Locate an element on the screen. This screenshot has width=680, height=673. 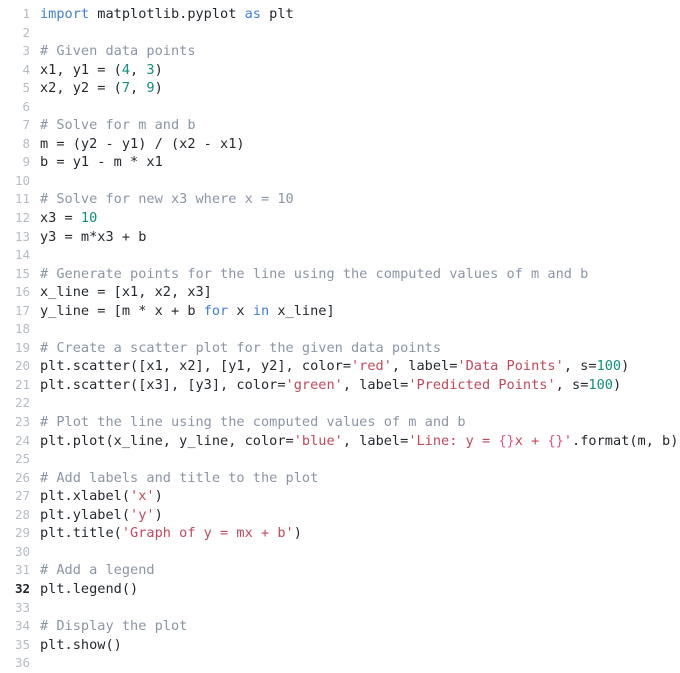
line-number: 12 is located at coordinates (22, 218).